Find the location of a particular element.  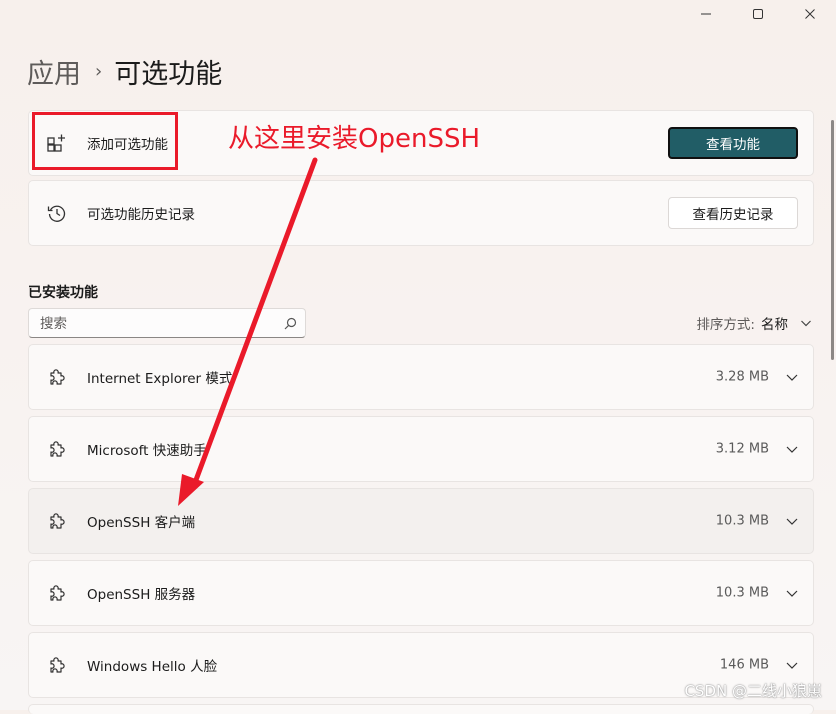

feature-row: OpenSSH 服务器 10.3 MB is located at coordinates (421, 593).